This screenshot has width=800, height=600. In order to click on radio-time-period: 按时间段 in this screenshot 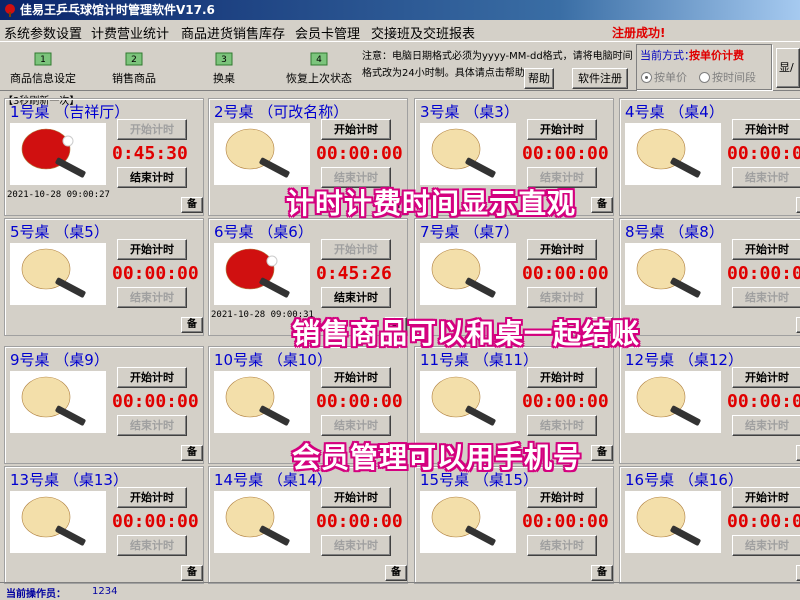, I will do `click(727, 77)`.